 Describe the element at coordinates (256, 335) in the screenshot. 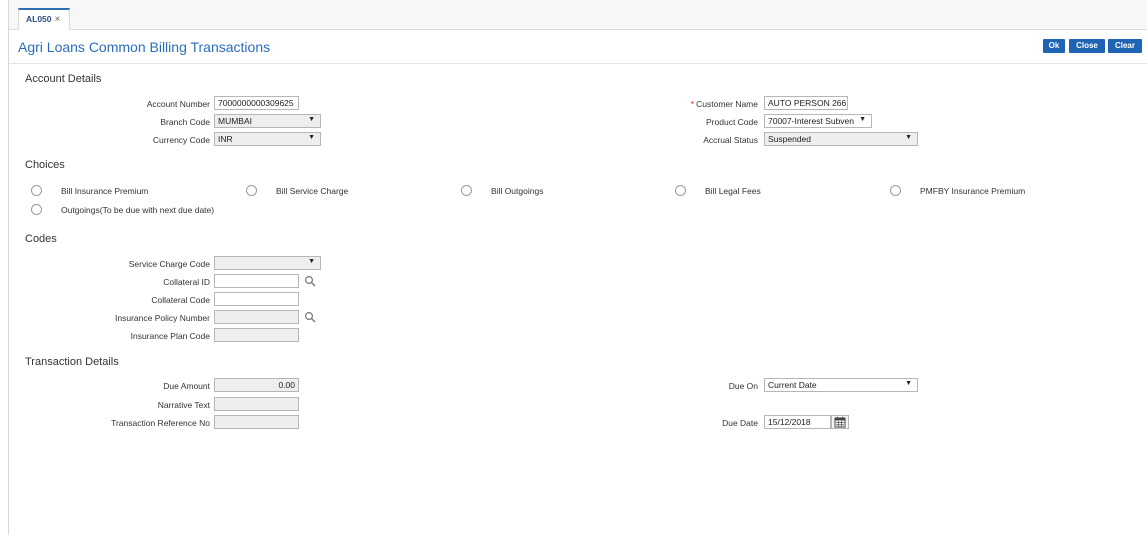

I see `insurance-plan-code-field` at that location.